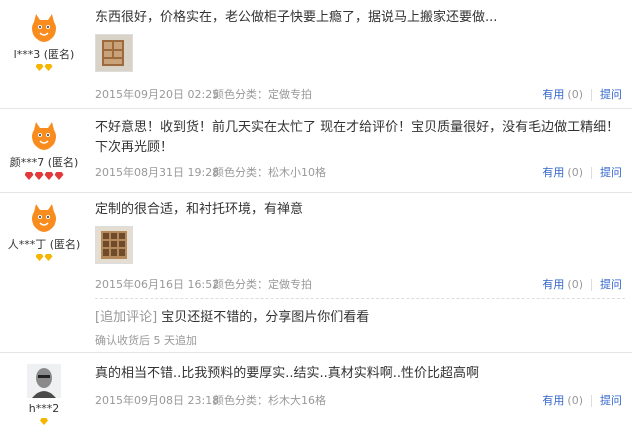  I want to click on append-review: [追加评论] 宝贝还挺不错的，分享图片你们看看, so click(232, 315).